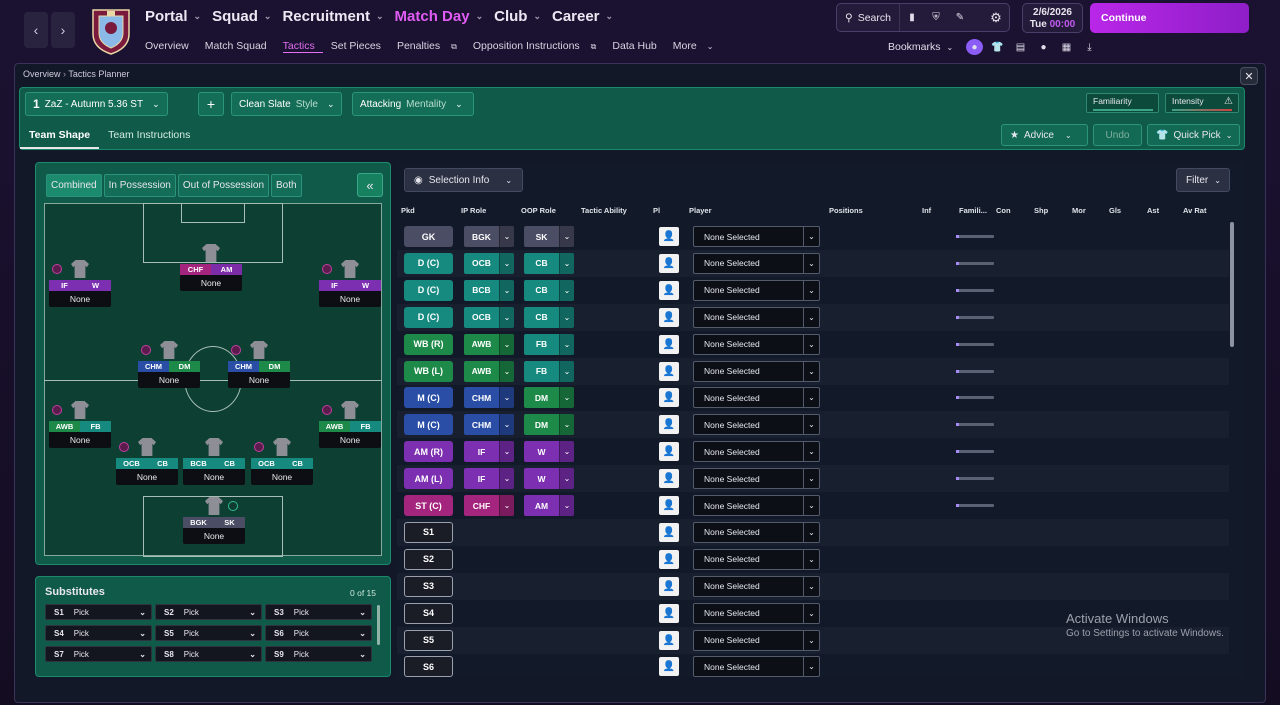 Image resolution: width=1280 pixels, height=705 pixels. I want to click on tab-team-shape: Team Shape, so click(60, 136).